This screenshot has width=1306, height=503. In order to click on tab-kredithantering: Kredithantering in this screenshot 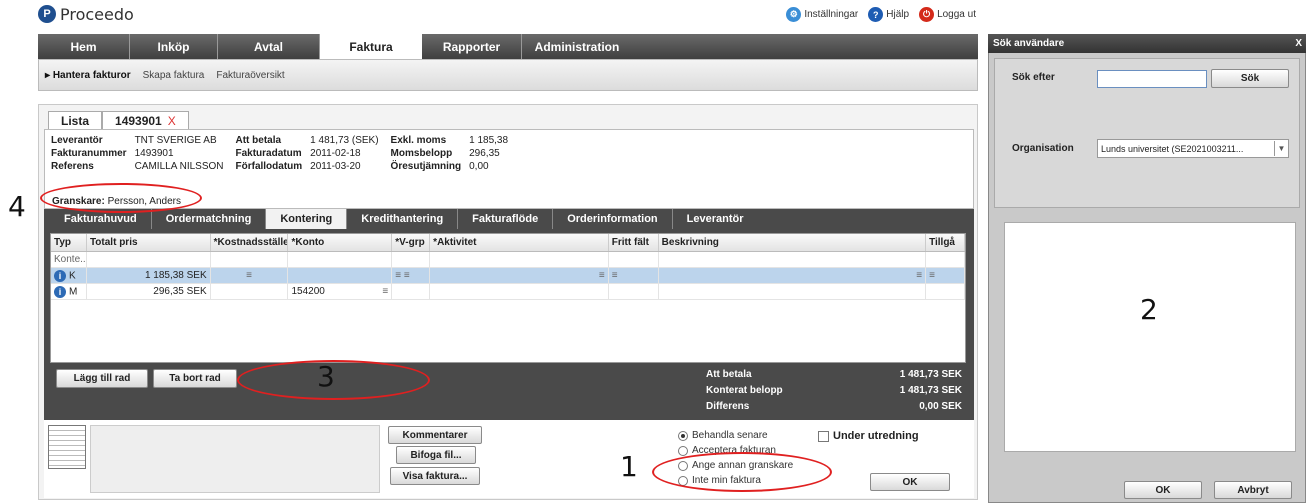, I will do `click(403, 219)`.